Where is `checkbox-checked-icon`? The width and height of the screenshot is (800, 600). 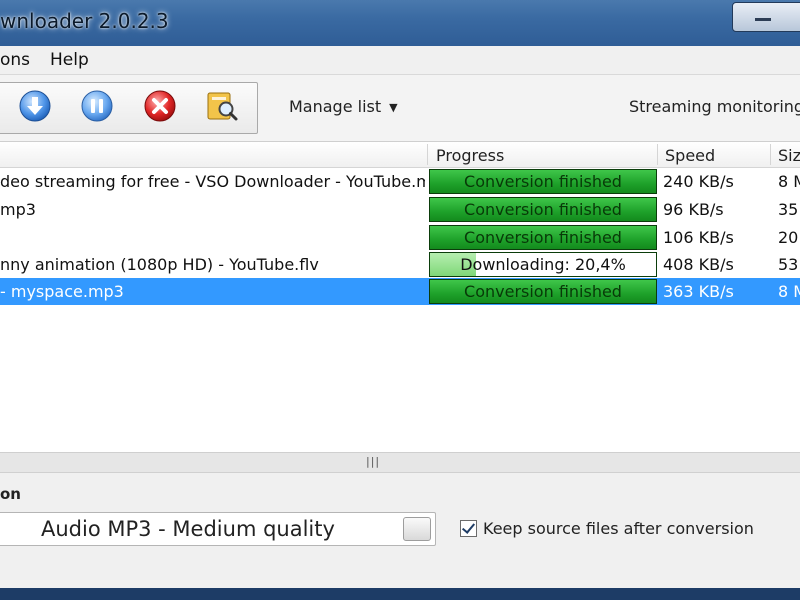
checkbox-checked-icon is located at coordinates (468, 528).